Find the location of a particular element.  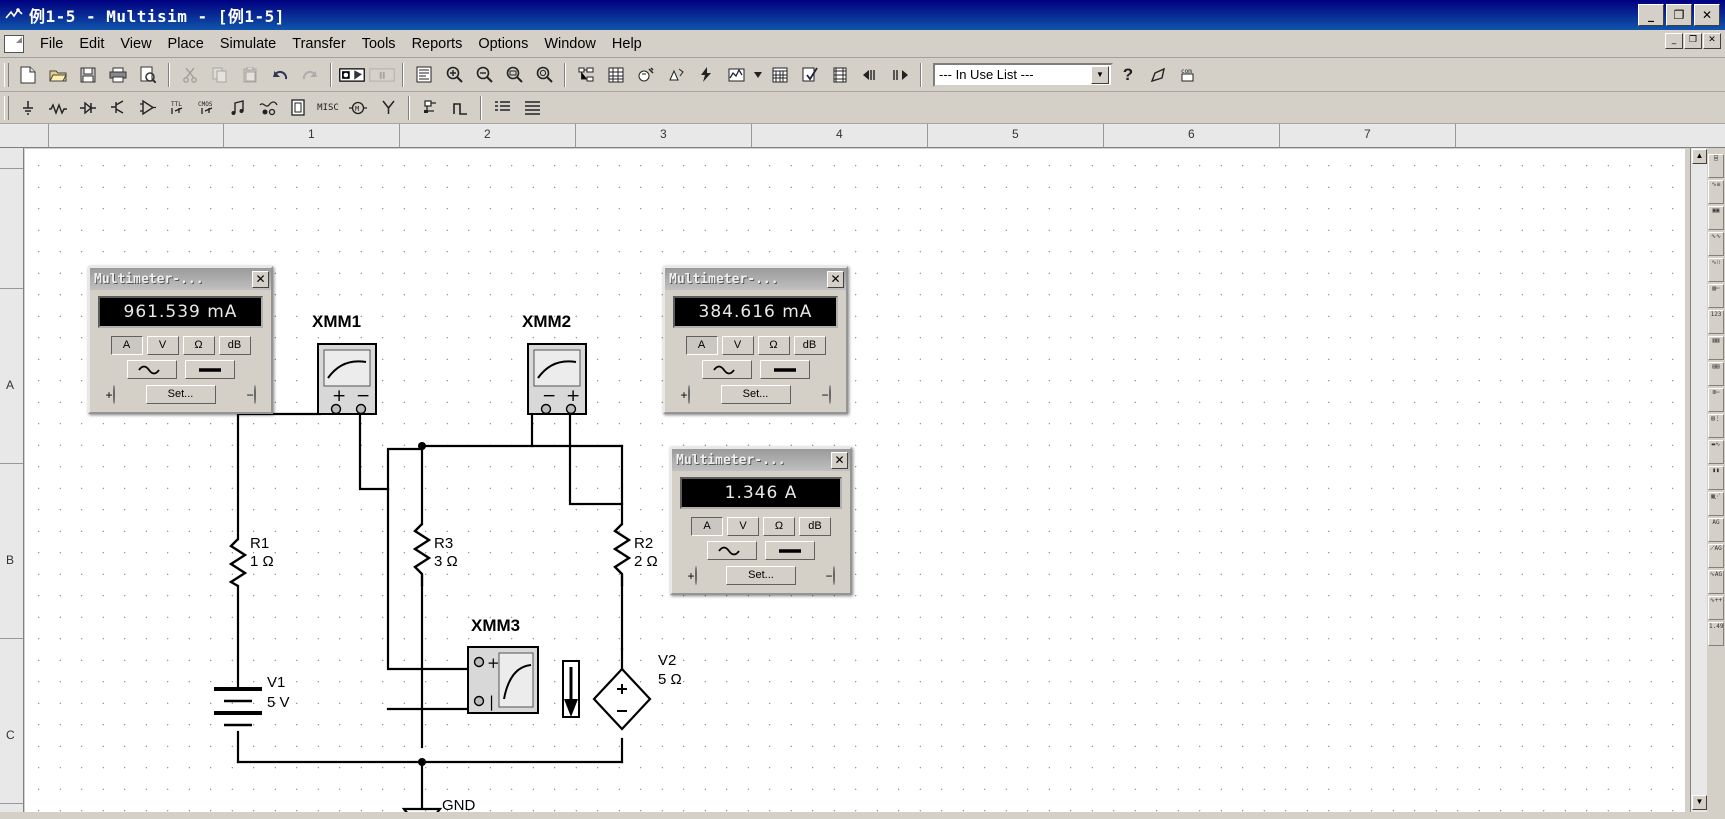

print-preview-icon is located at coordinates (148, 75).